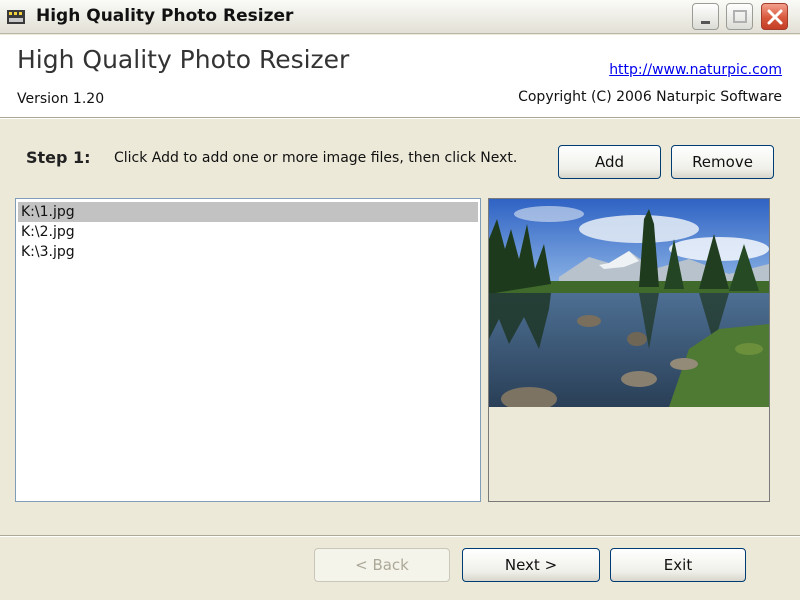 The width and height of the screenshot is (800, 600). Describe the element at coordinates (248, 232) in the screenshot. I see `list-item: K:\2.jpg` at that location.